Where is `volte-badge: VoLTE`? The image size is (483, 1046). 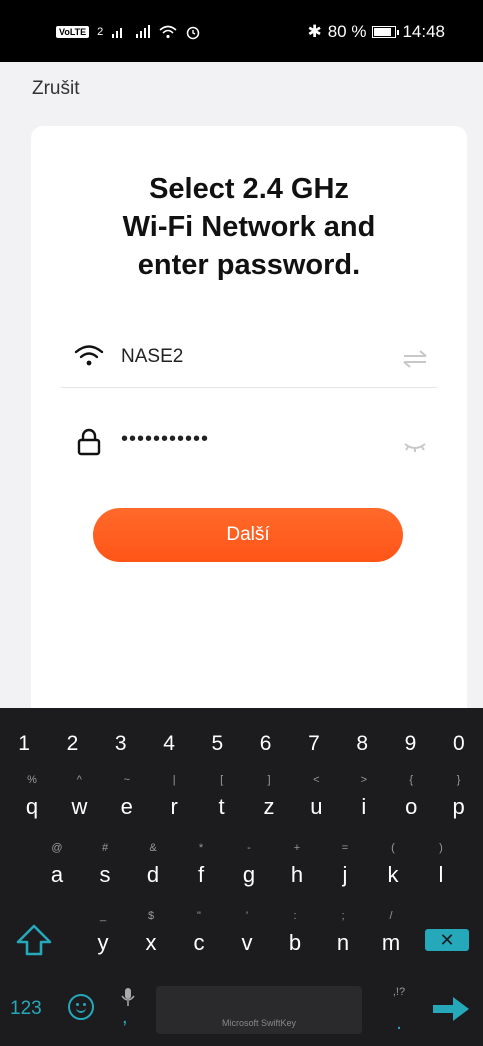
volte-badge: VoLTE is located at coordinates (73, 32).